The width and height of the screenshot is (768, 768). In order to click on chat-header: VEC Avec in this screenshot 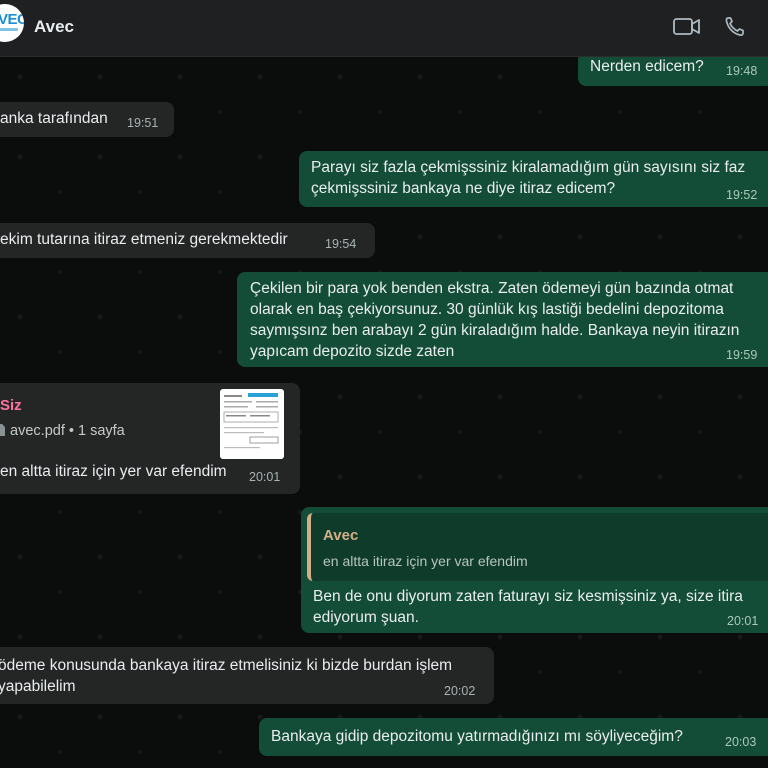, I will do `click(384, 28)`.